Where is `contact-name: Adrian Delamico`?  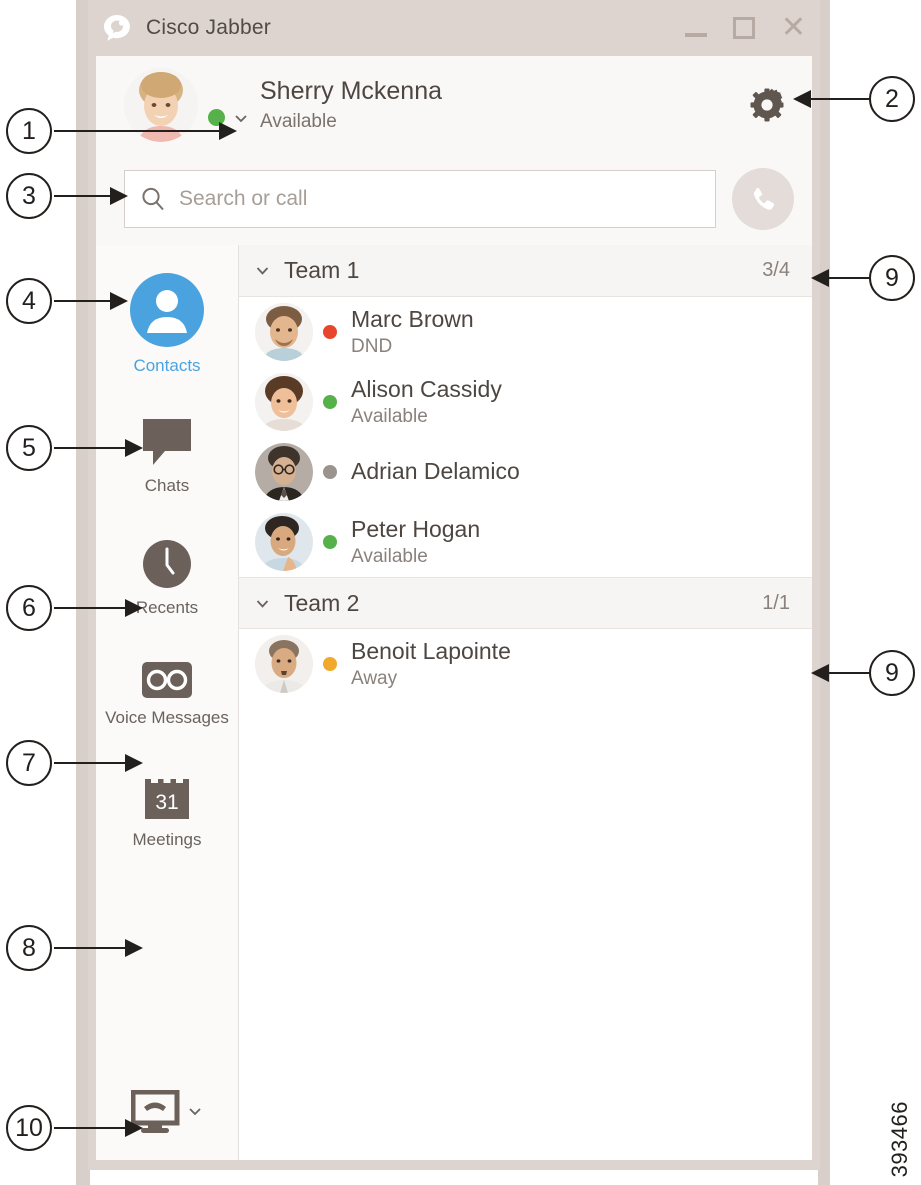 contact-name: Adrian Delamico is located at coordinates (435, 471).